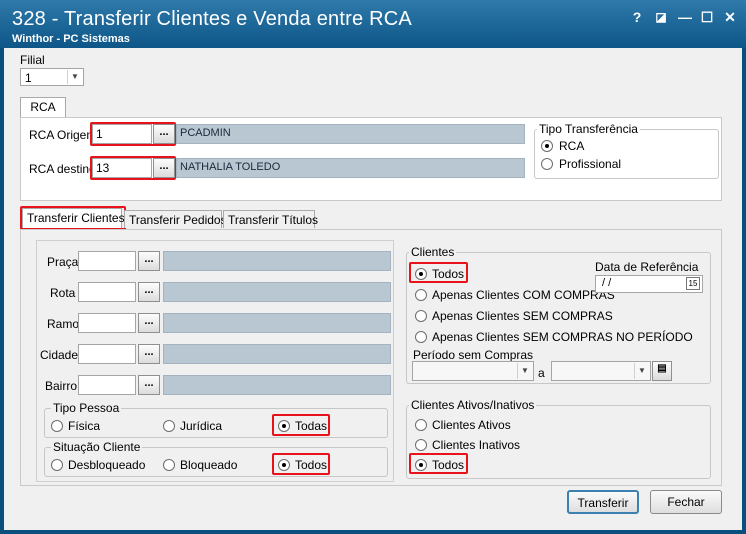 The height and width of the screenshot is (534, 746). I want to click on bairro-label: Bairro, so click(61, 386).